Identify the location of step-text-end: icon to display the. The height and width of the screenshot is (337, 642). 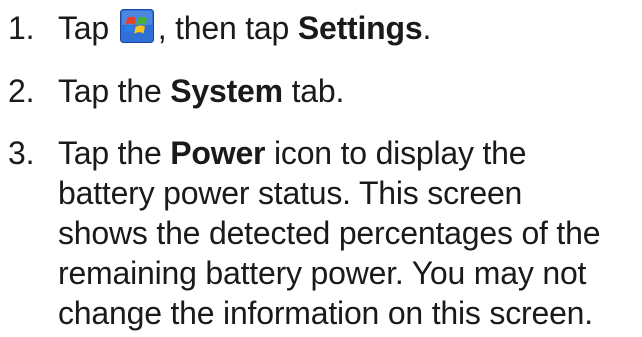
(396, 153).